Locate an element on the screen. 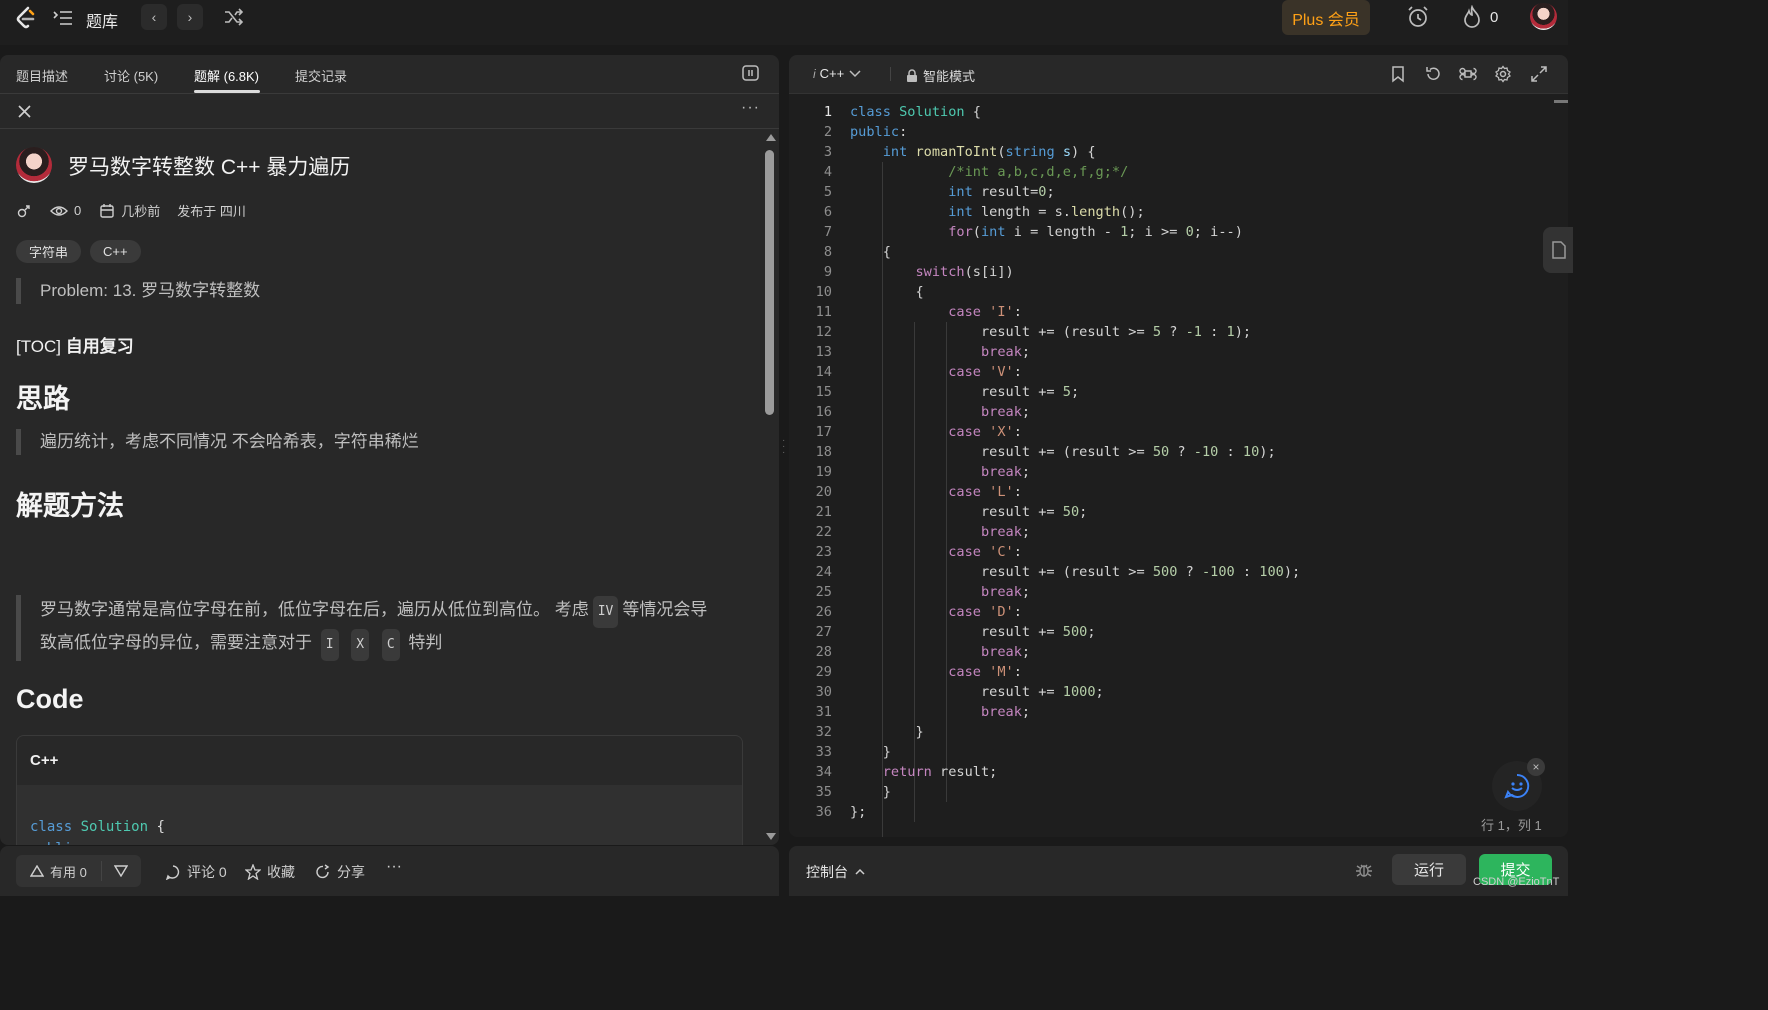  downvote-button is located at coordinates (121, 871).